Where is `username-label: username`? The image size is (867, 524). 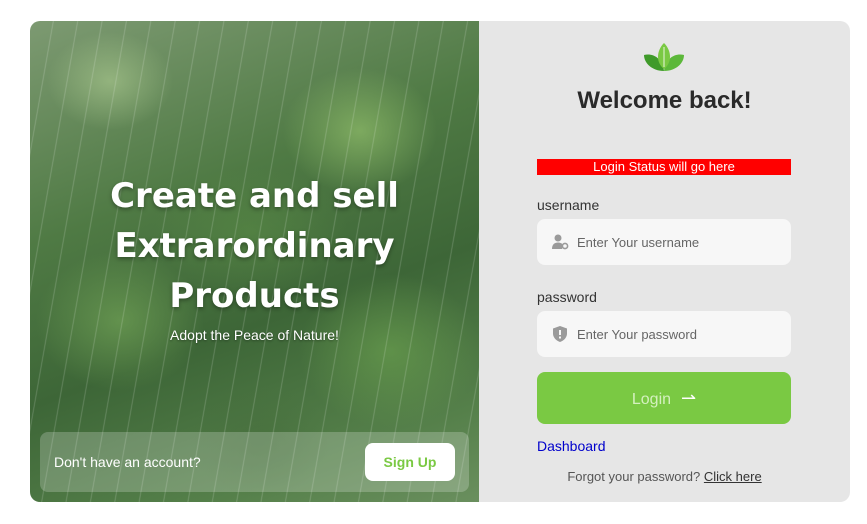 username-label: username is located at coordinates (568, 205).